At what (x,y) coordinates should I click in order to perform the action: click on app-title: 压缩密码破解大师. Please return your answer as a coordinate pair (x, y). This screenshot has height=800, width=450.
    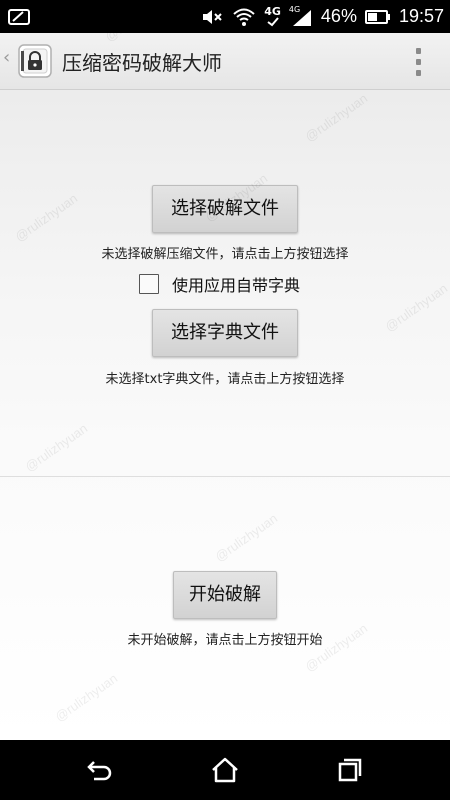
    Looking at the image, I should click on (142, 63).